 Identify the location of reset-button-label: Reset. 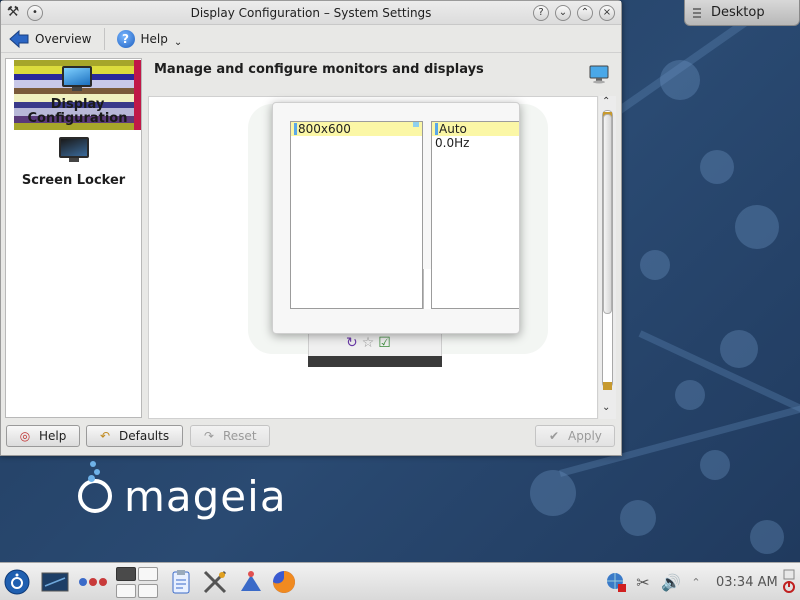
(240, 436).